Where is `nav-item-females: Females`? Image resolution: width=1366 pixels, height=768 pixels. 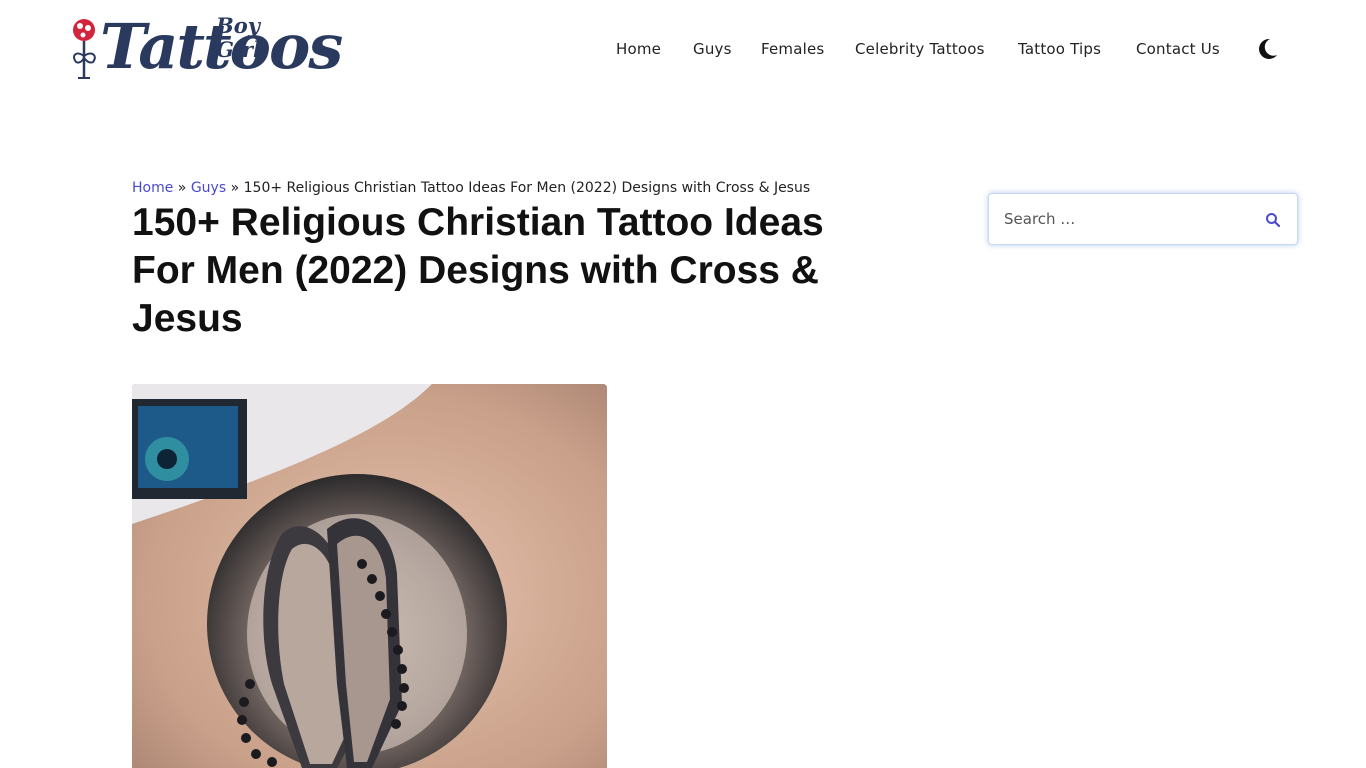
nav-item-females: Females is located at coordinates (792, 49).